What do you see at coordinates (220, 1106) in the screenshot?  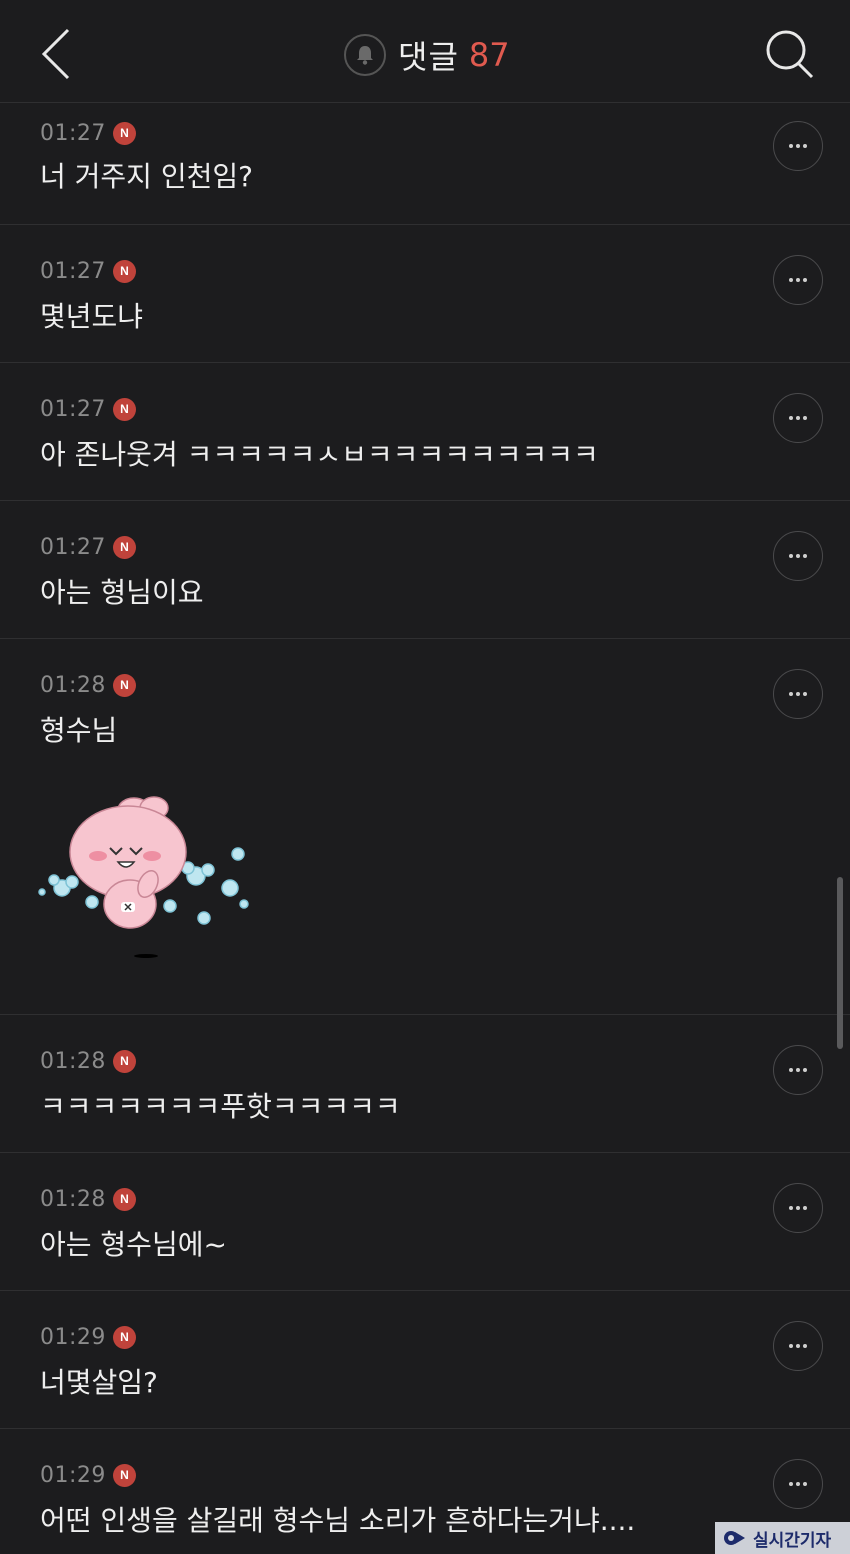 I see `comment-text: ㅋㅋㅋㅋㅋㅋㅋ푸핫ㅋㅋㅋㅋㅋ` at bounding box center [220, 1106].